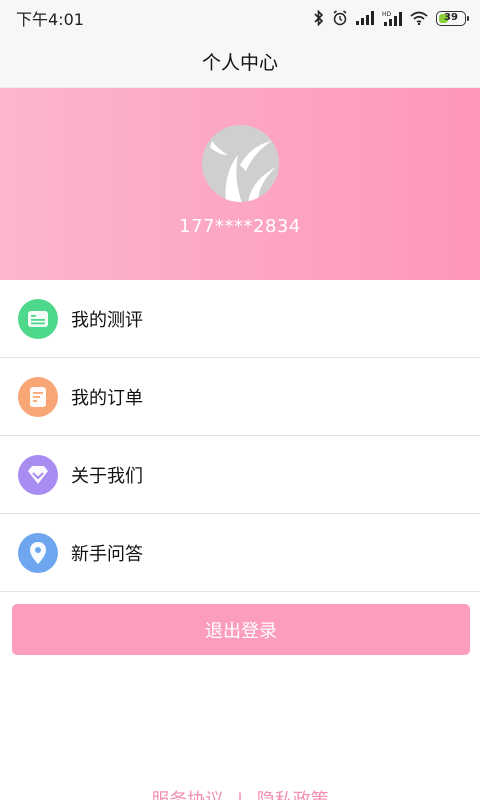 This screenshot has width=480, height=800. I want to click on status-time: 下午4:01, so click(50, 19).